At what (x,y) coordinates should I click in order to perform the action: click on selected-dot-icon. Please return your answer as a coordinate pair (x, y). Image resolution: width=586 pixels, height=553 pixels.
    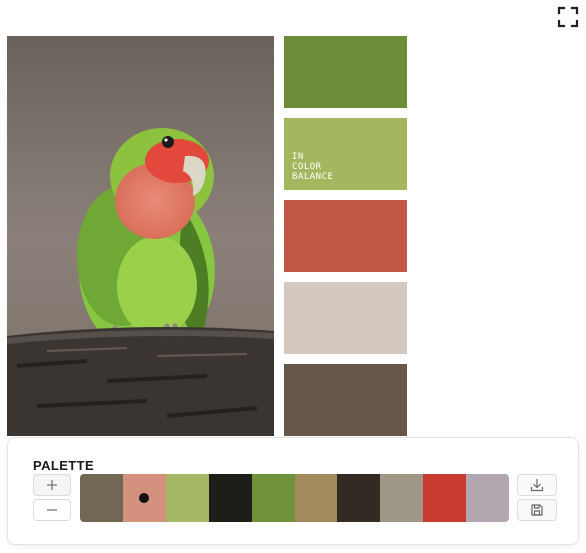
    Looking at the image, I should click on (144, 498).